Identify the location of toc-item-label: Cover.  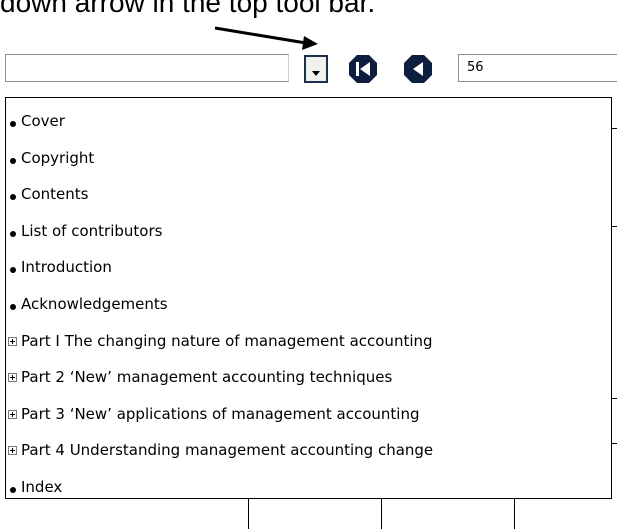
(43, 121).